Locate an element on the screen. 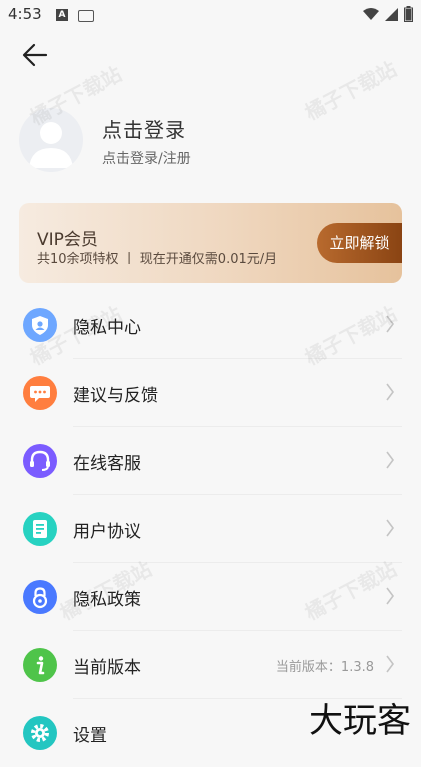  corner-logo: 大玩客 is located at coordinates (360, 721).